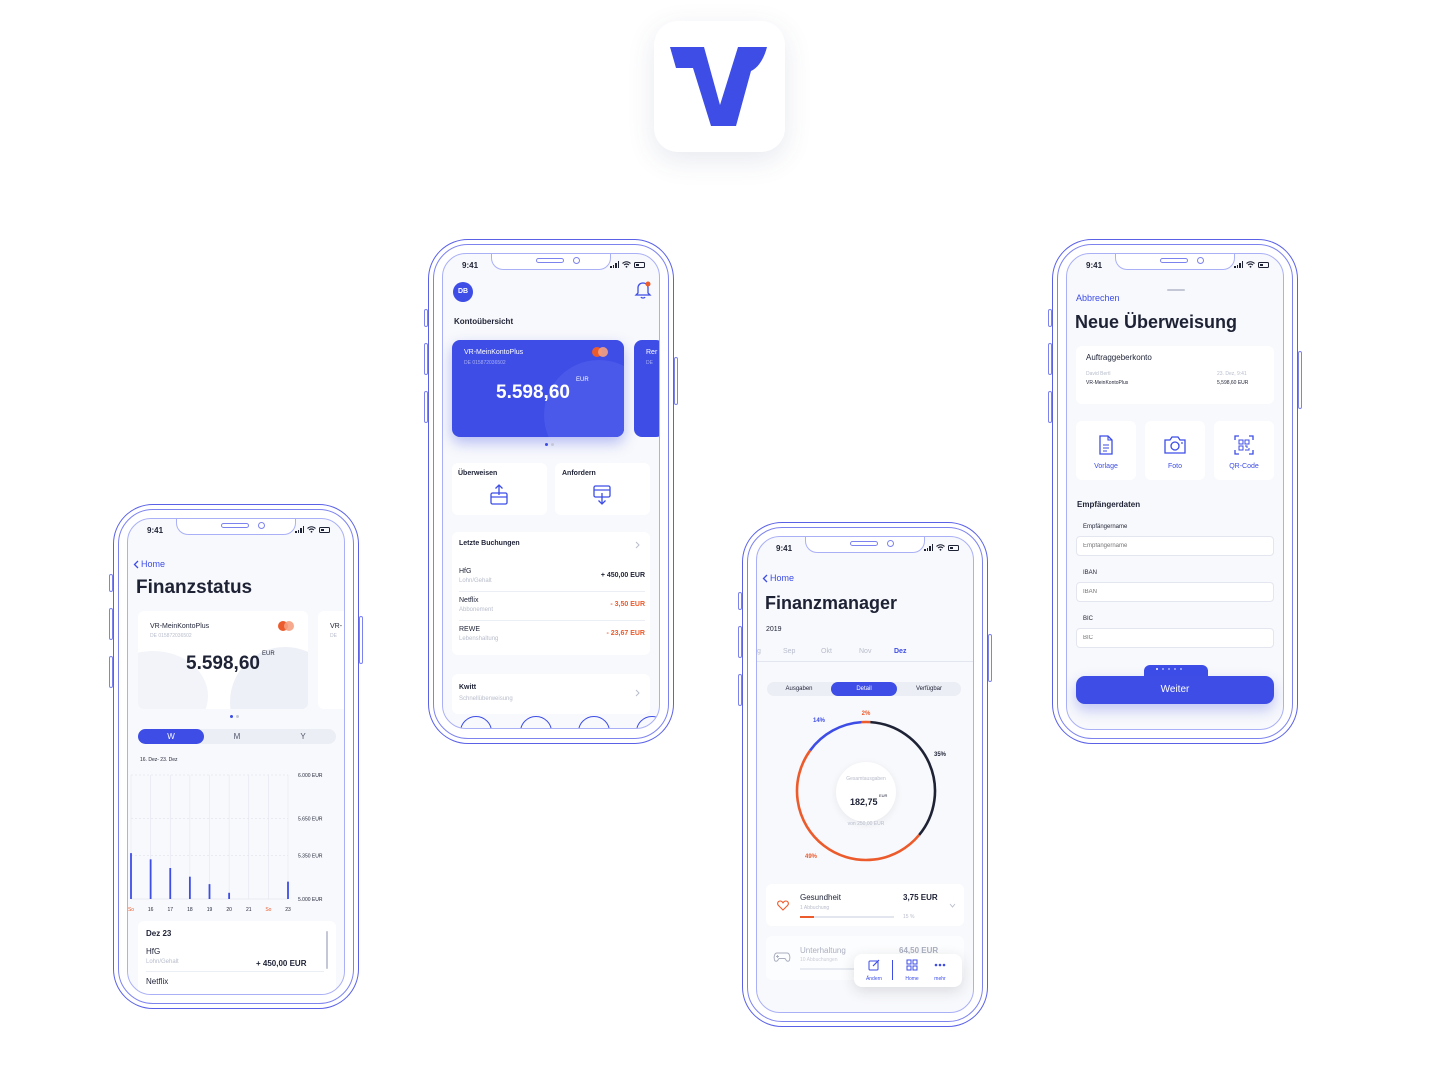 Image resolution: width=1440 pixels, height=1073 pixels. I want to click on next-button: Weiter, so click(1175, 690).